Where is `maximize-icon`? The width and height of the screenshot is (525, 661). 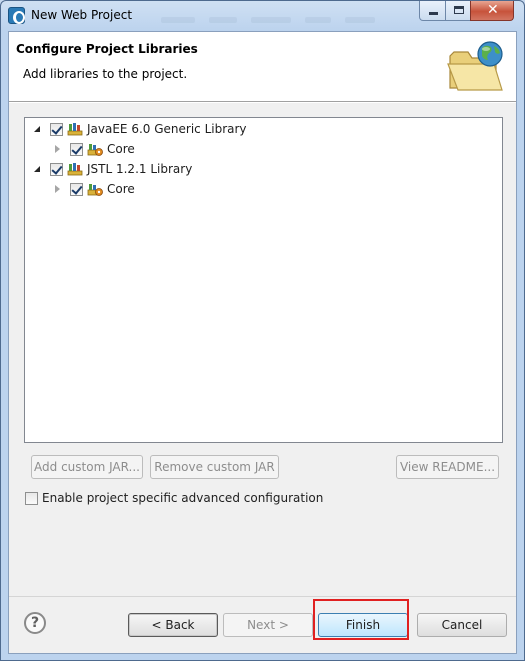
maximize-icon is located at coordinates (459, 10).